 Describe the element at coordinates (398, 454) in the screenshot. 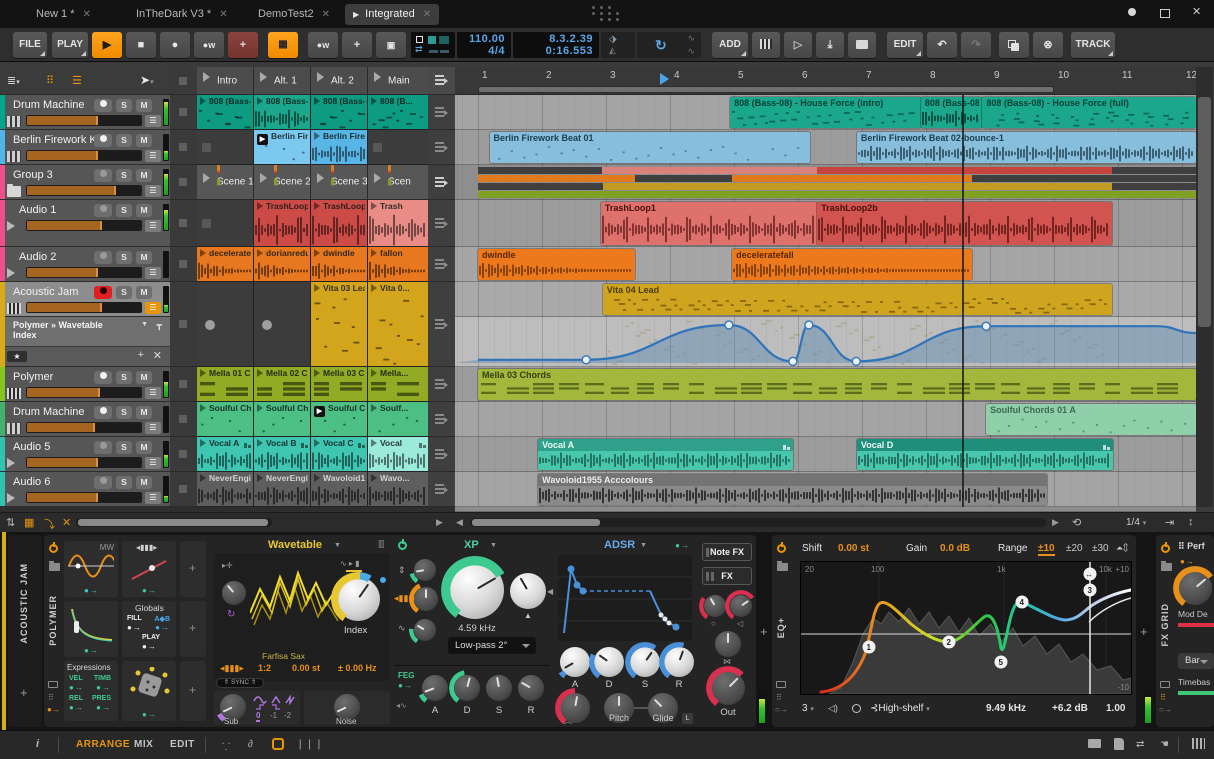

I see `clip-slot: Vocal` at that location.